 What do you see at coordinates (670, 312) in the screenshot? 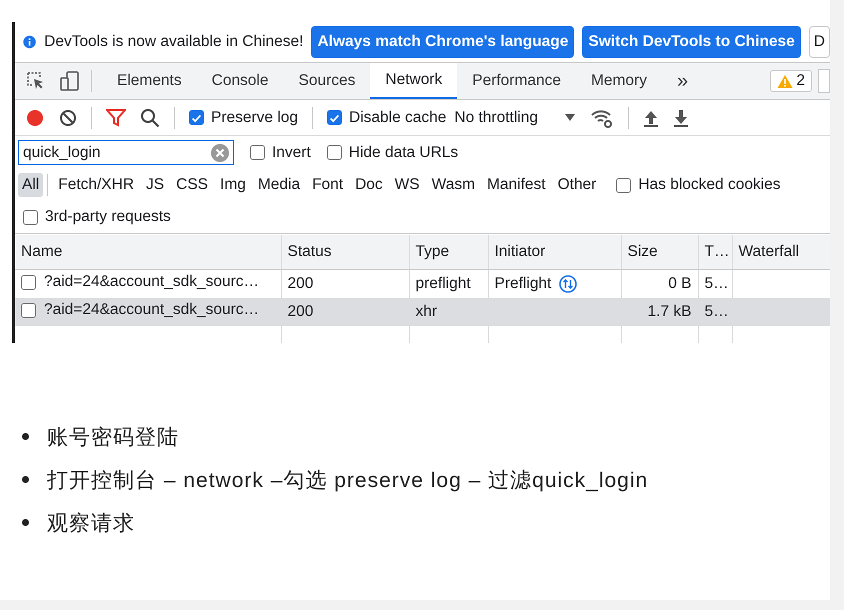
I see `table-cell: 1.7 kB` at bounding box center [670, 312].